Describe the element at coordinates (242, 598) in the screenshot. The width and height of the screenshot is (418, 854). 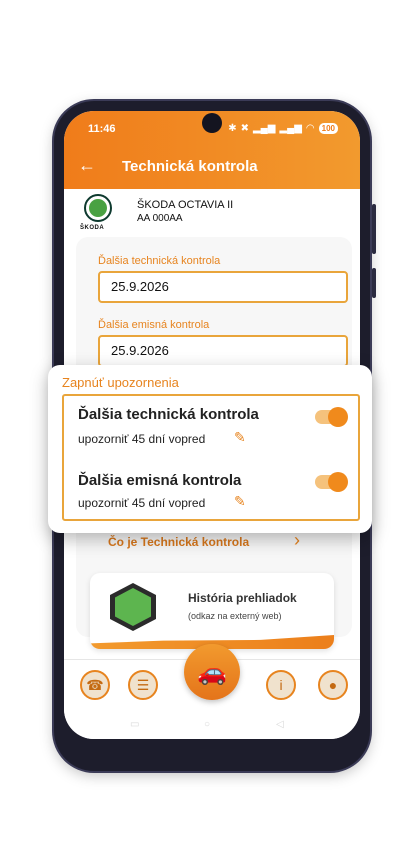
I see `history-title: História prehliadok` at that location.